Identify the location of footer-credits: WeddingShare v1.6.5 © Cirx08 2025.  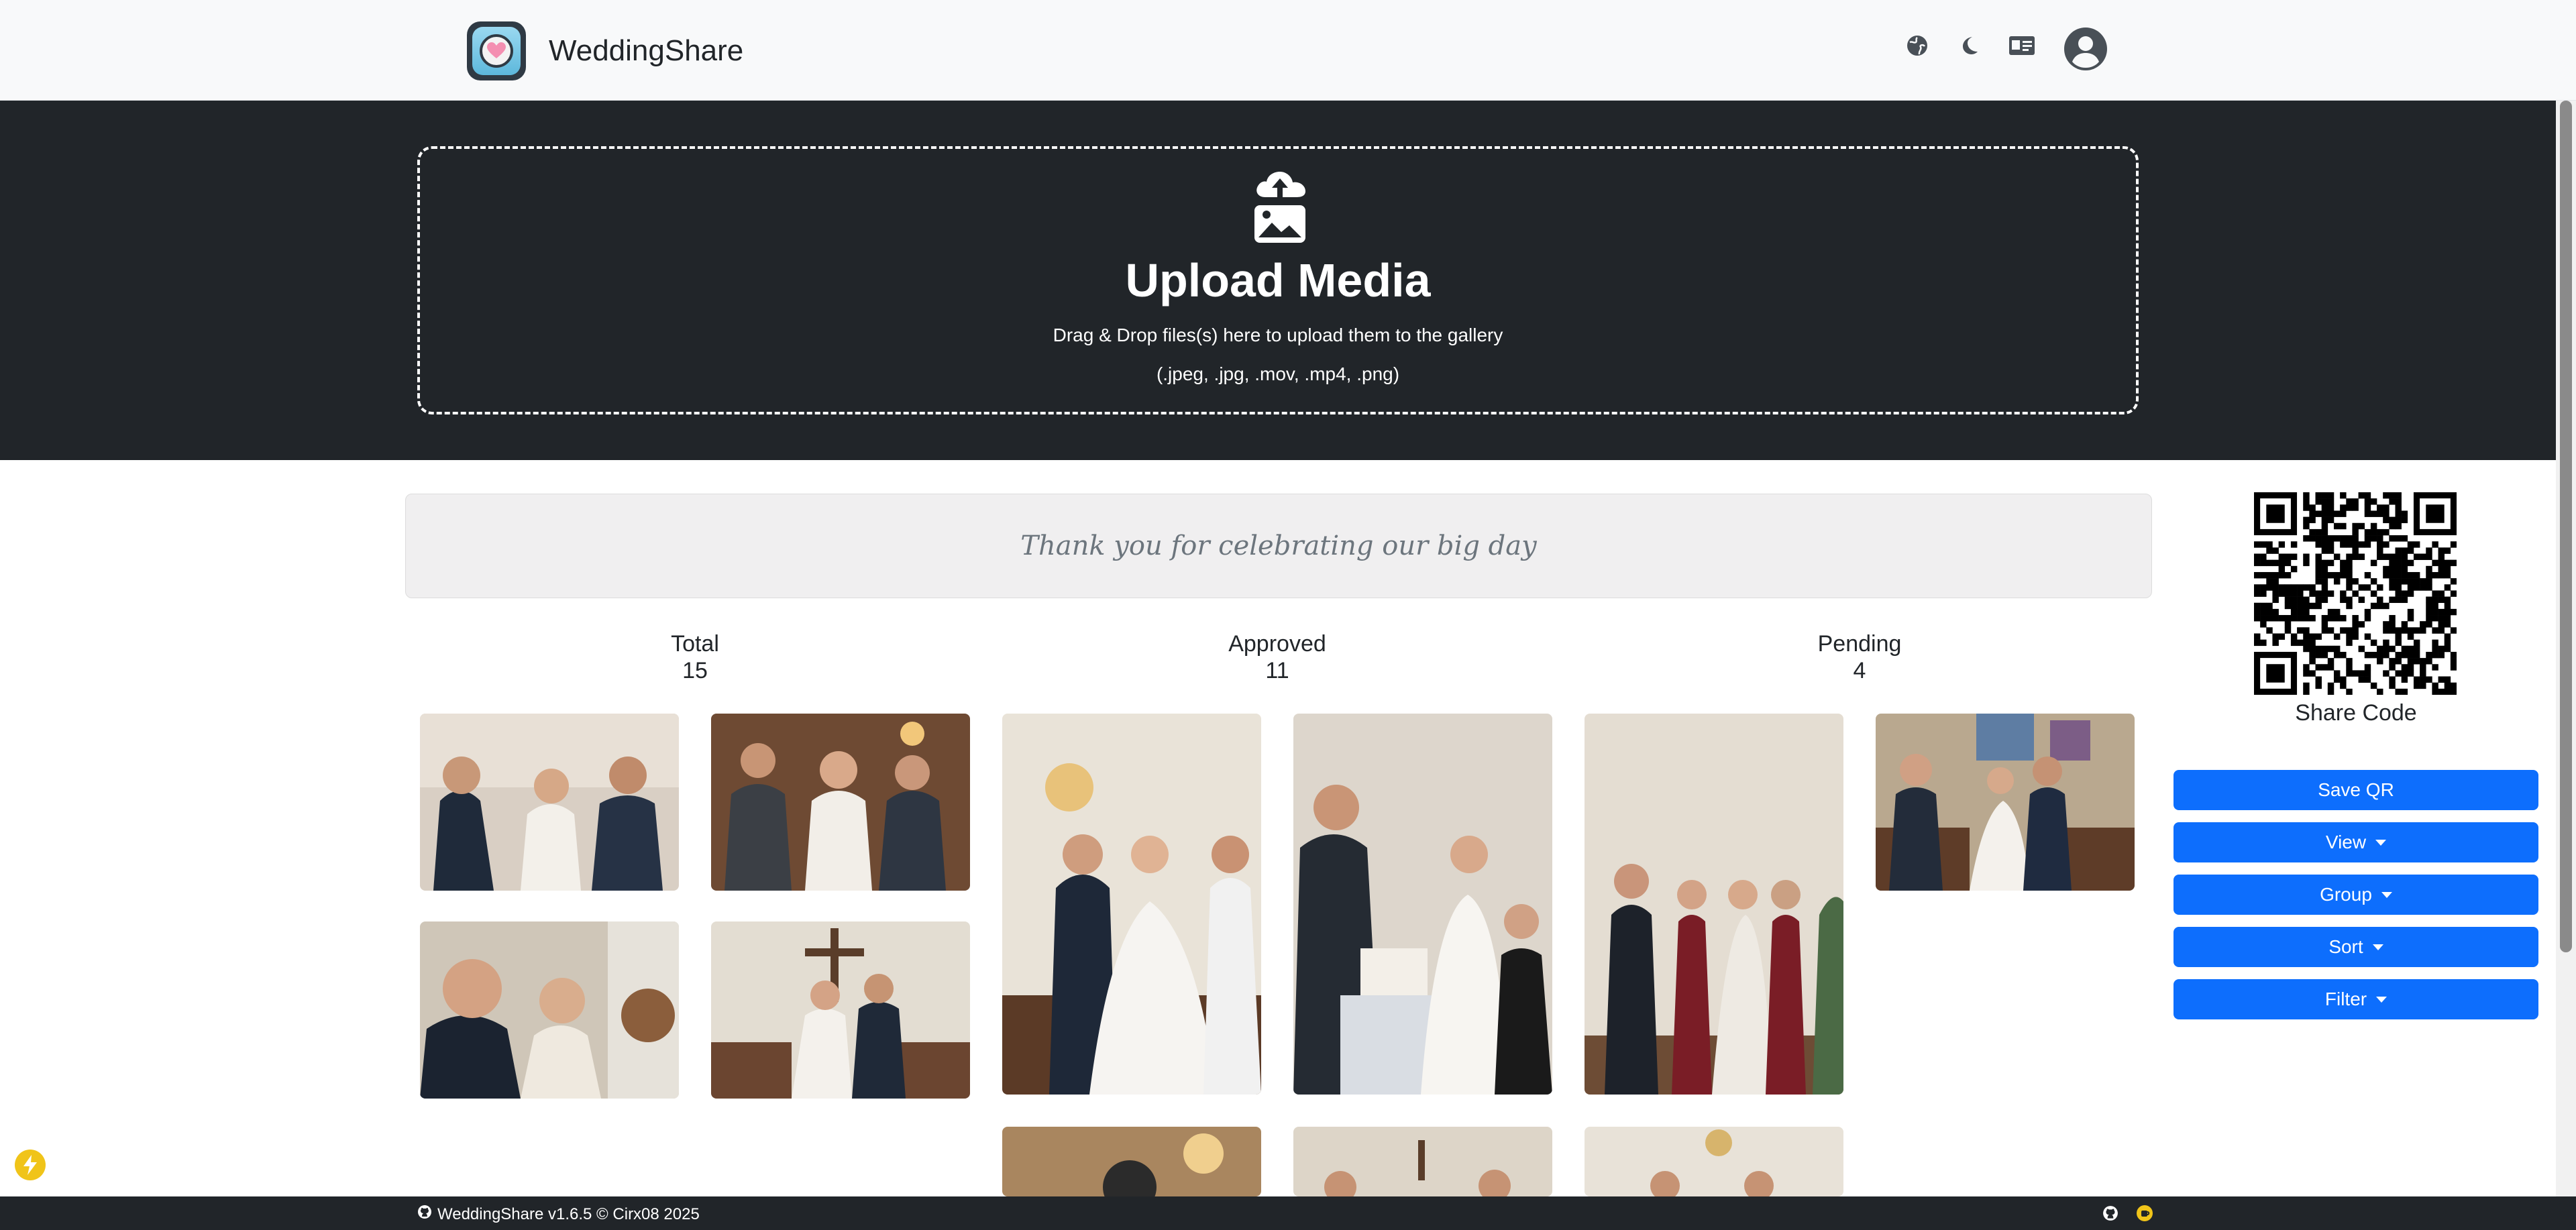
(558, 1214).